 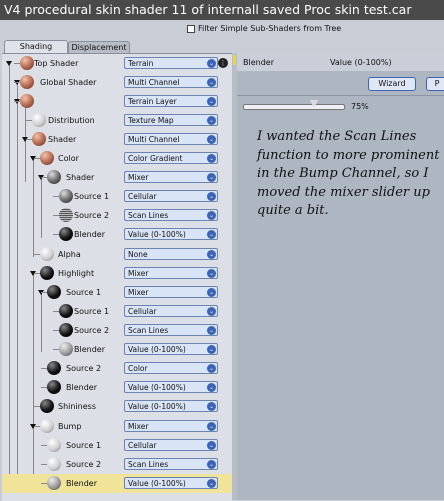 I want to click on shader-type-dropdown: Color Gradient ⌄, so click(x=171, y=158).